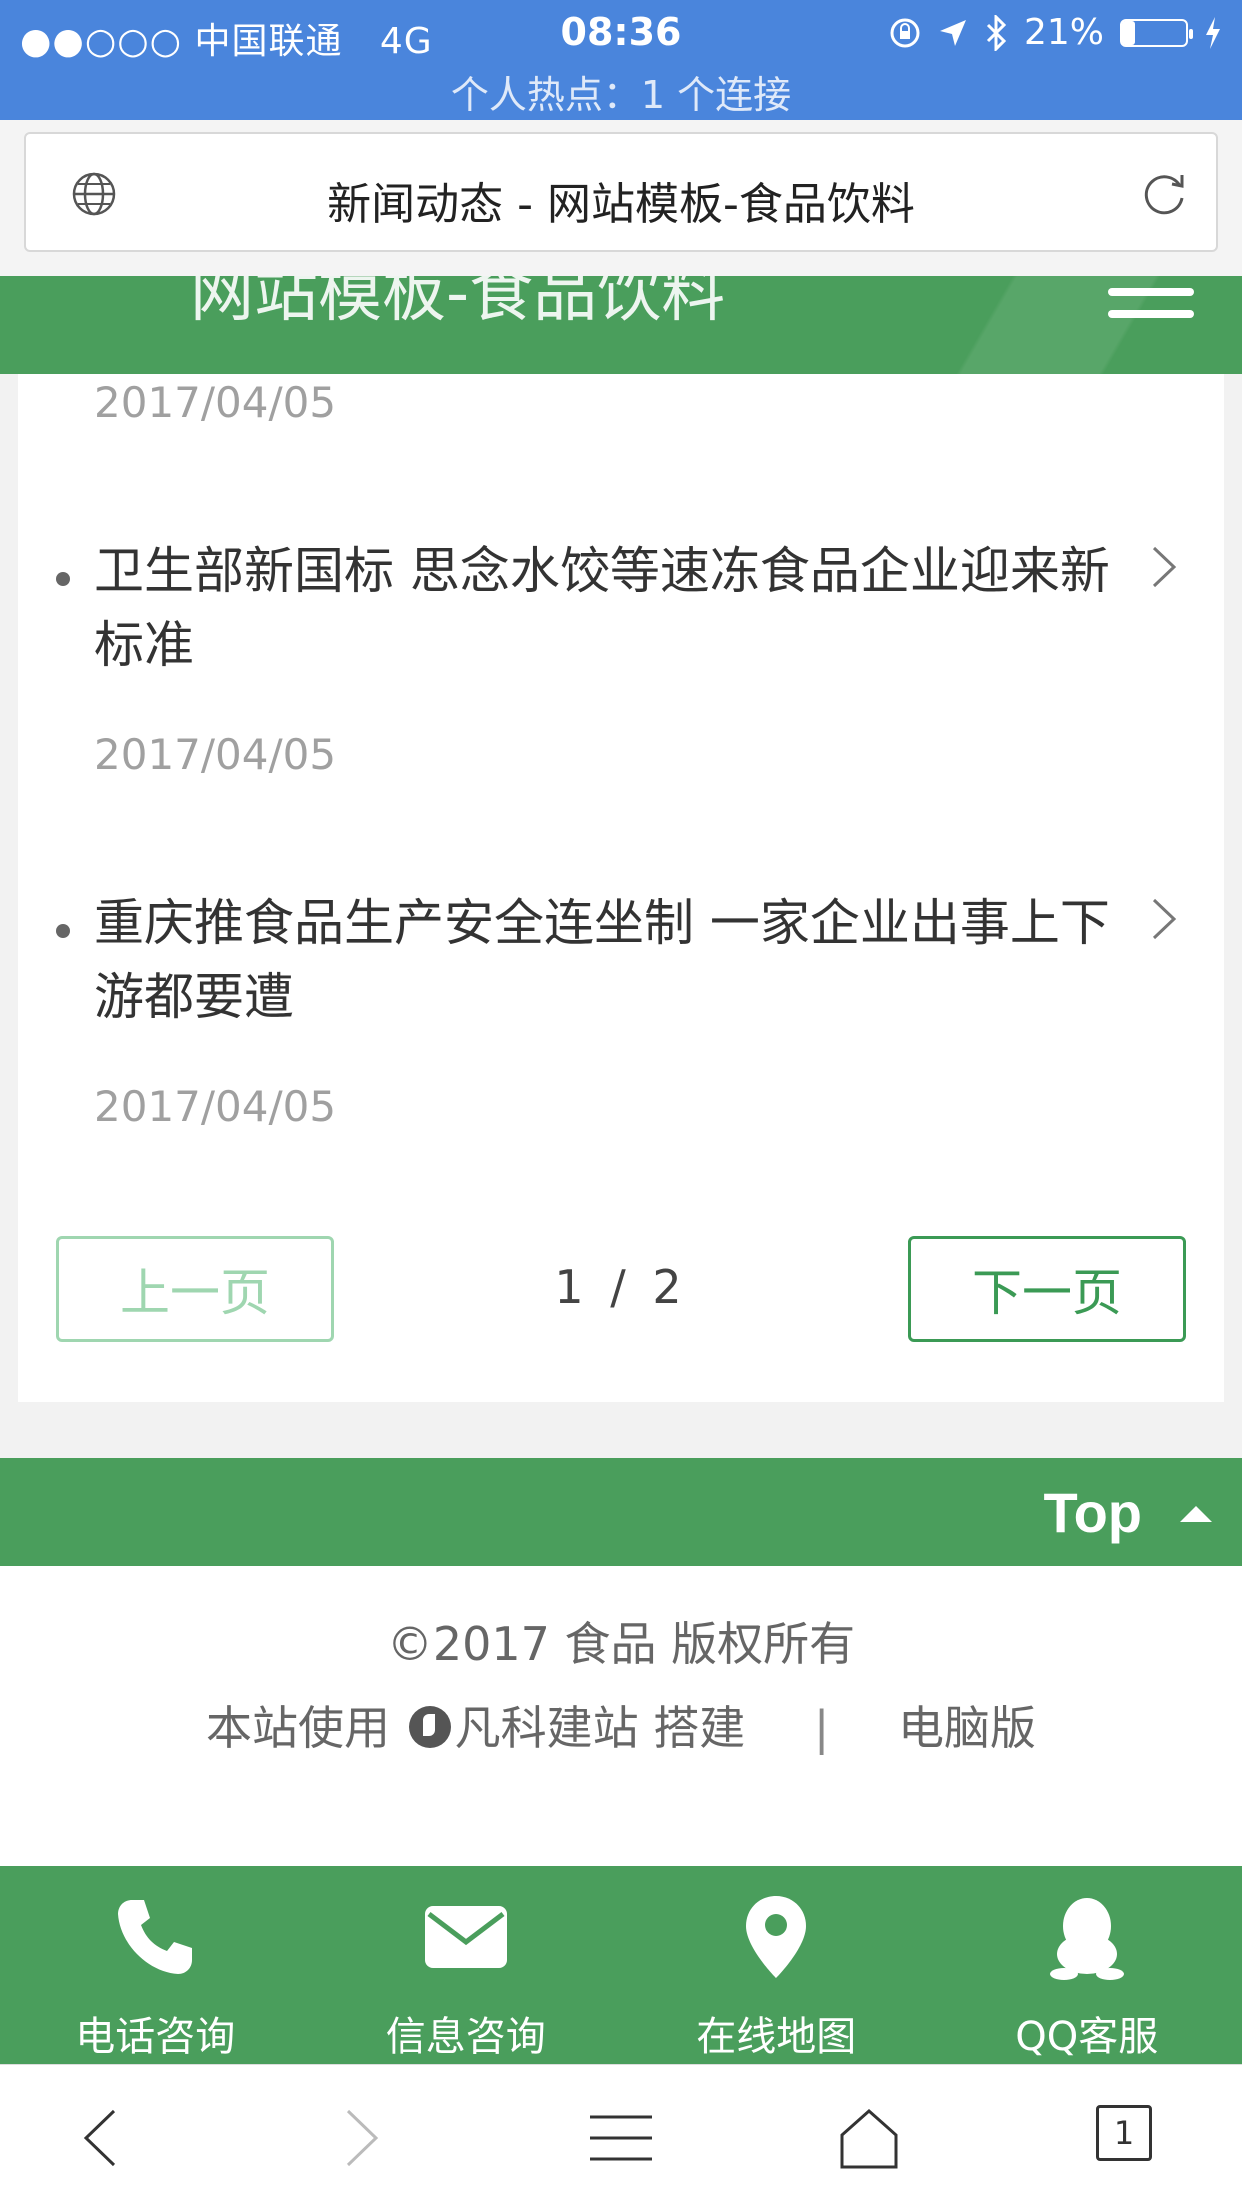  I want to click on battery-icon, so click(1156, 32).